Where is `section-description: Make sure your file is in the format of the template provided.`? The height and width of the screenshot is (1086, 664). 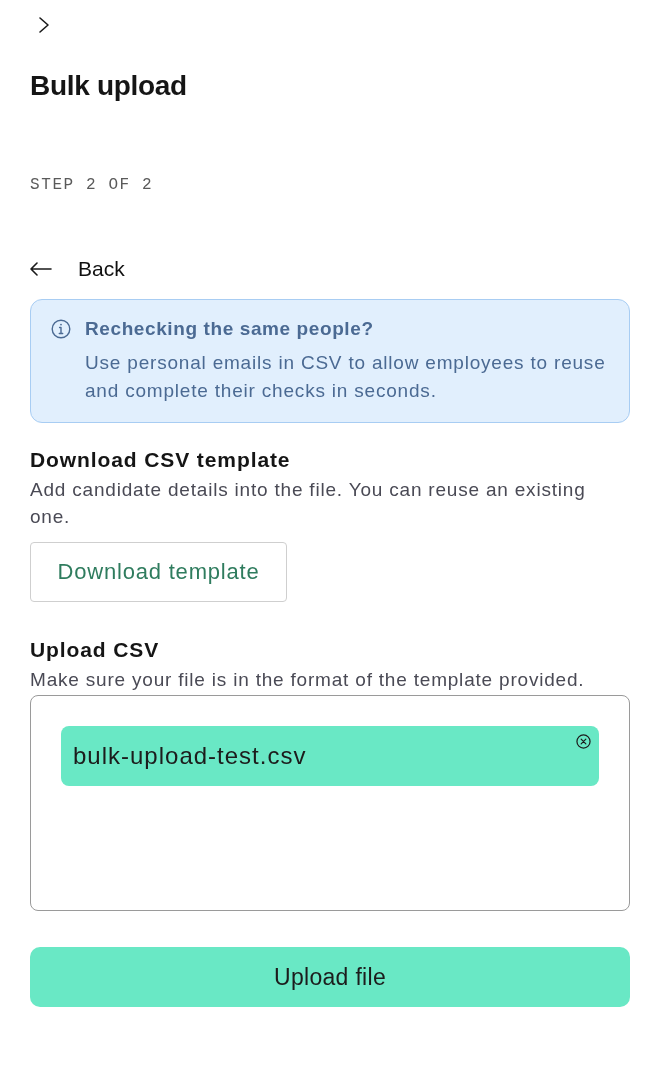 section-description: Make sure your file is in the format of the template provided. is located at coordinates (308, 680).